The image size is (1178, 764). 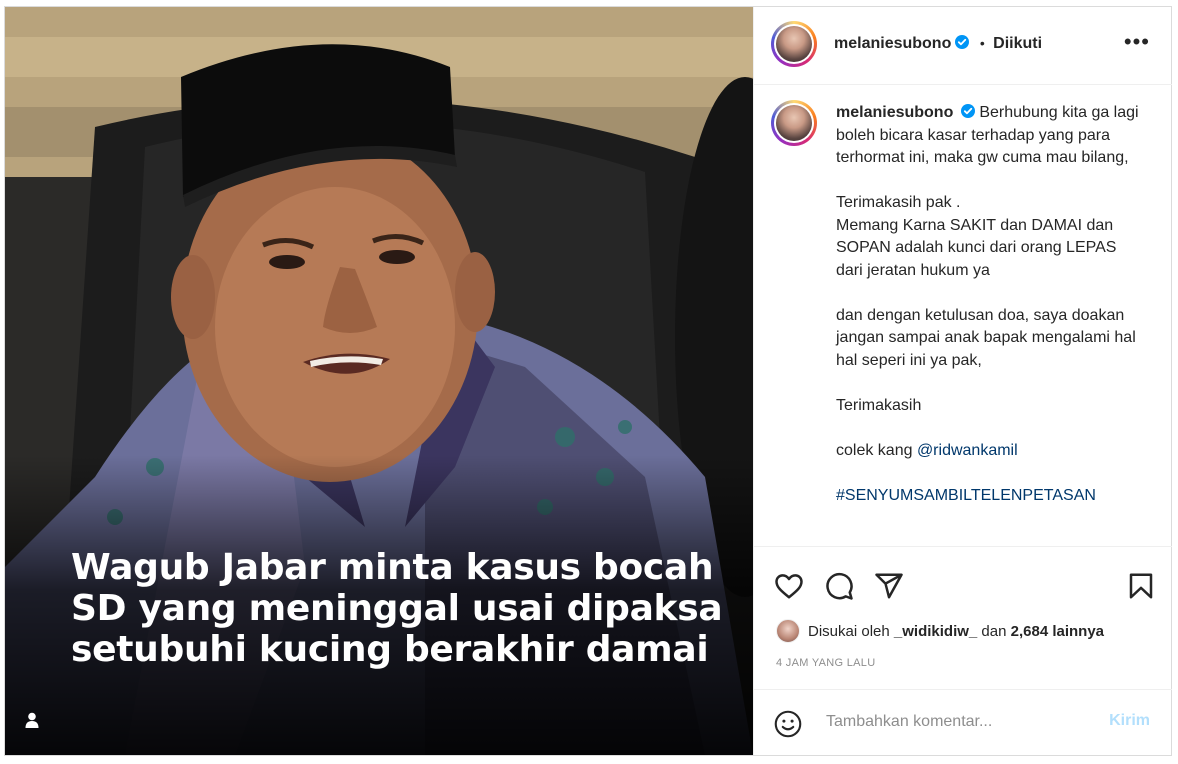 I want to click on hashtag-link: #SENYUMSAMBILTELENPETASAN, so click(x=991, y=496).